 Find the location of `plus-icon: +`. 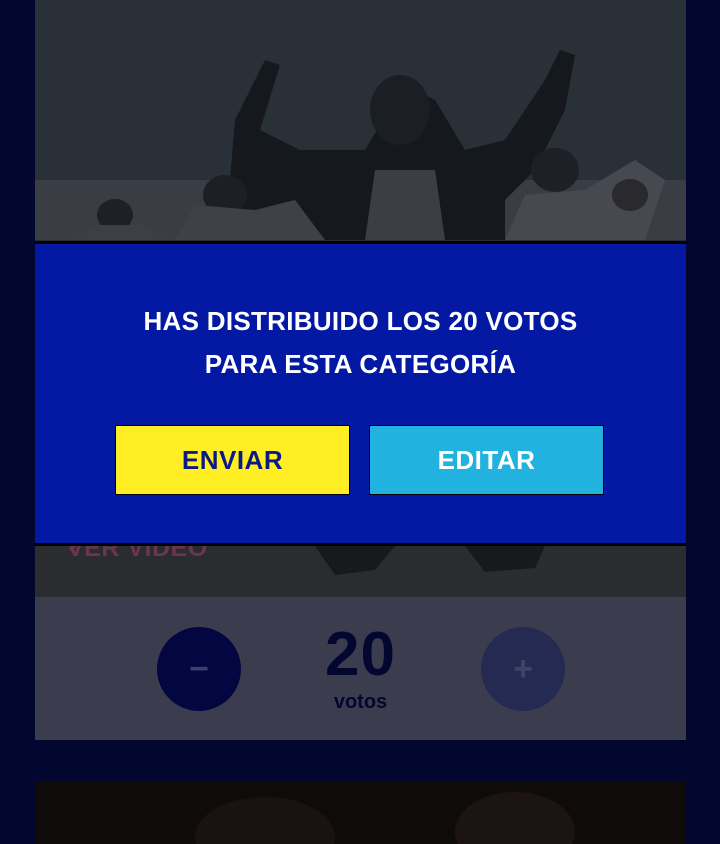

plus-icon: + is located at coordinates (523, 668).